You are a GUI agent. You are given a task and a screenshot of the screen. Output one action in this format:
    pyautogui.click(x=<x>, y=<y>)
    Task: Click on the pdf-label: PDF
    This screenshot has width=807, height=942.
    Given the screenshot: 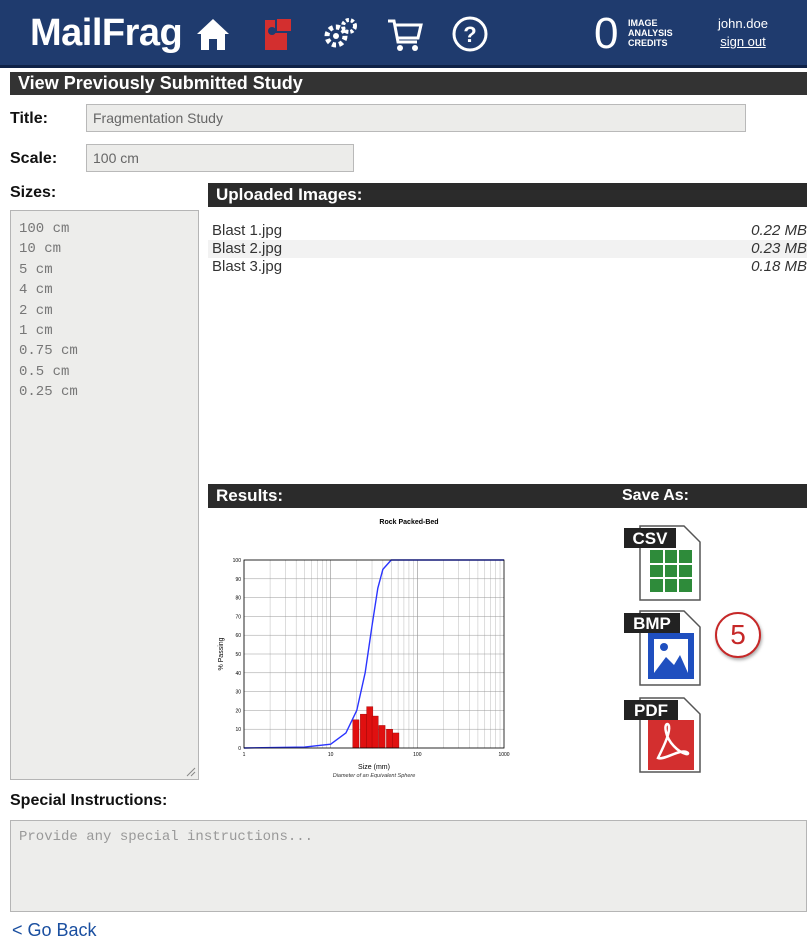 What is the action you would take?
    pyautogui.click(x=651, y=710)
    